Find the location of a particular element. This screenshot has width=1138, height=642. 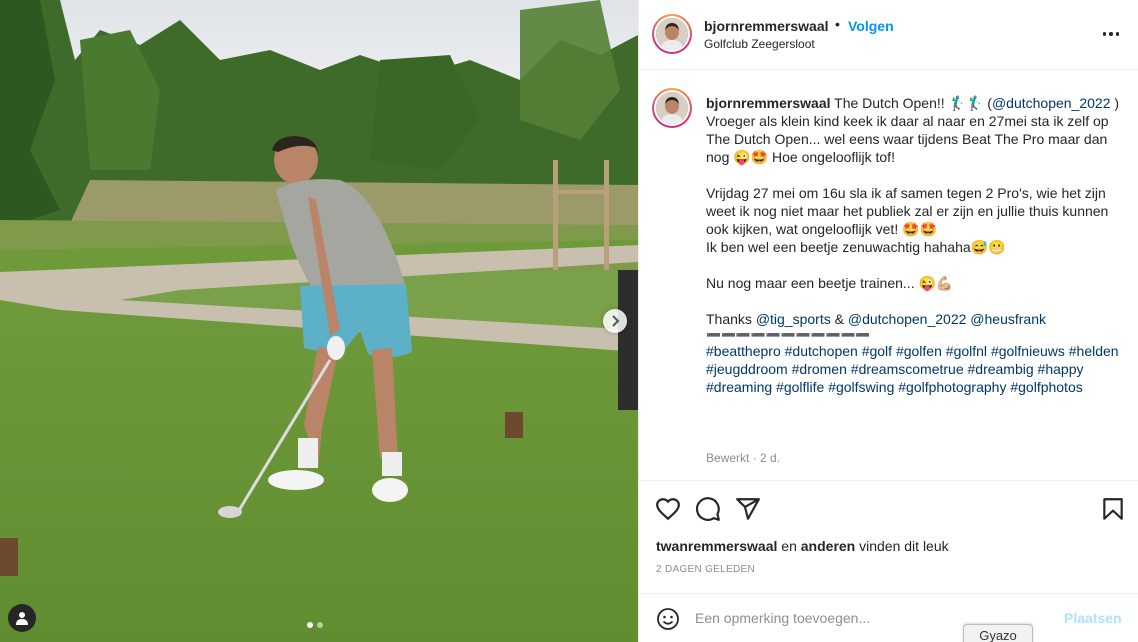

hashtag-link: #golfswing is located at coordinates (861, 387).